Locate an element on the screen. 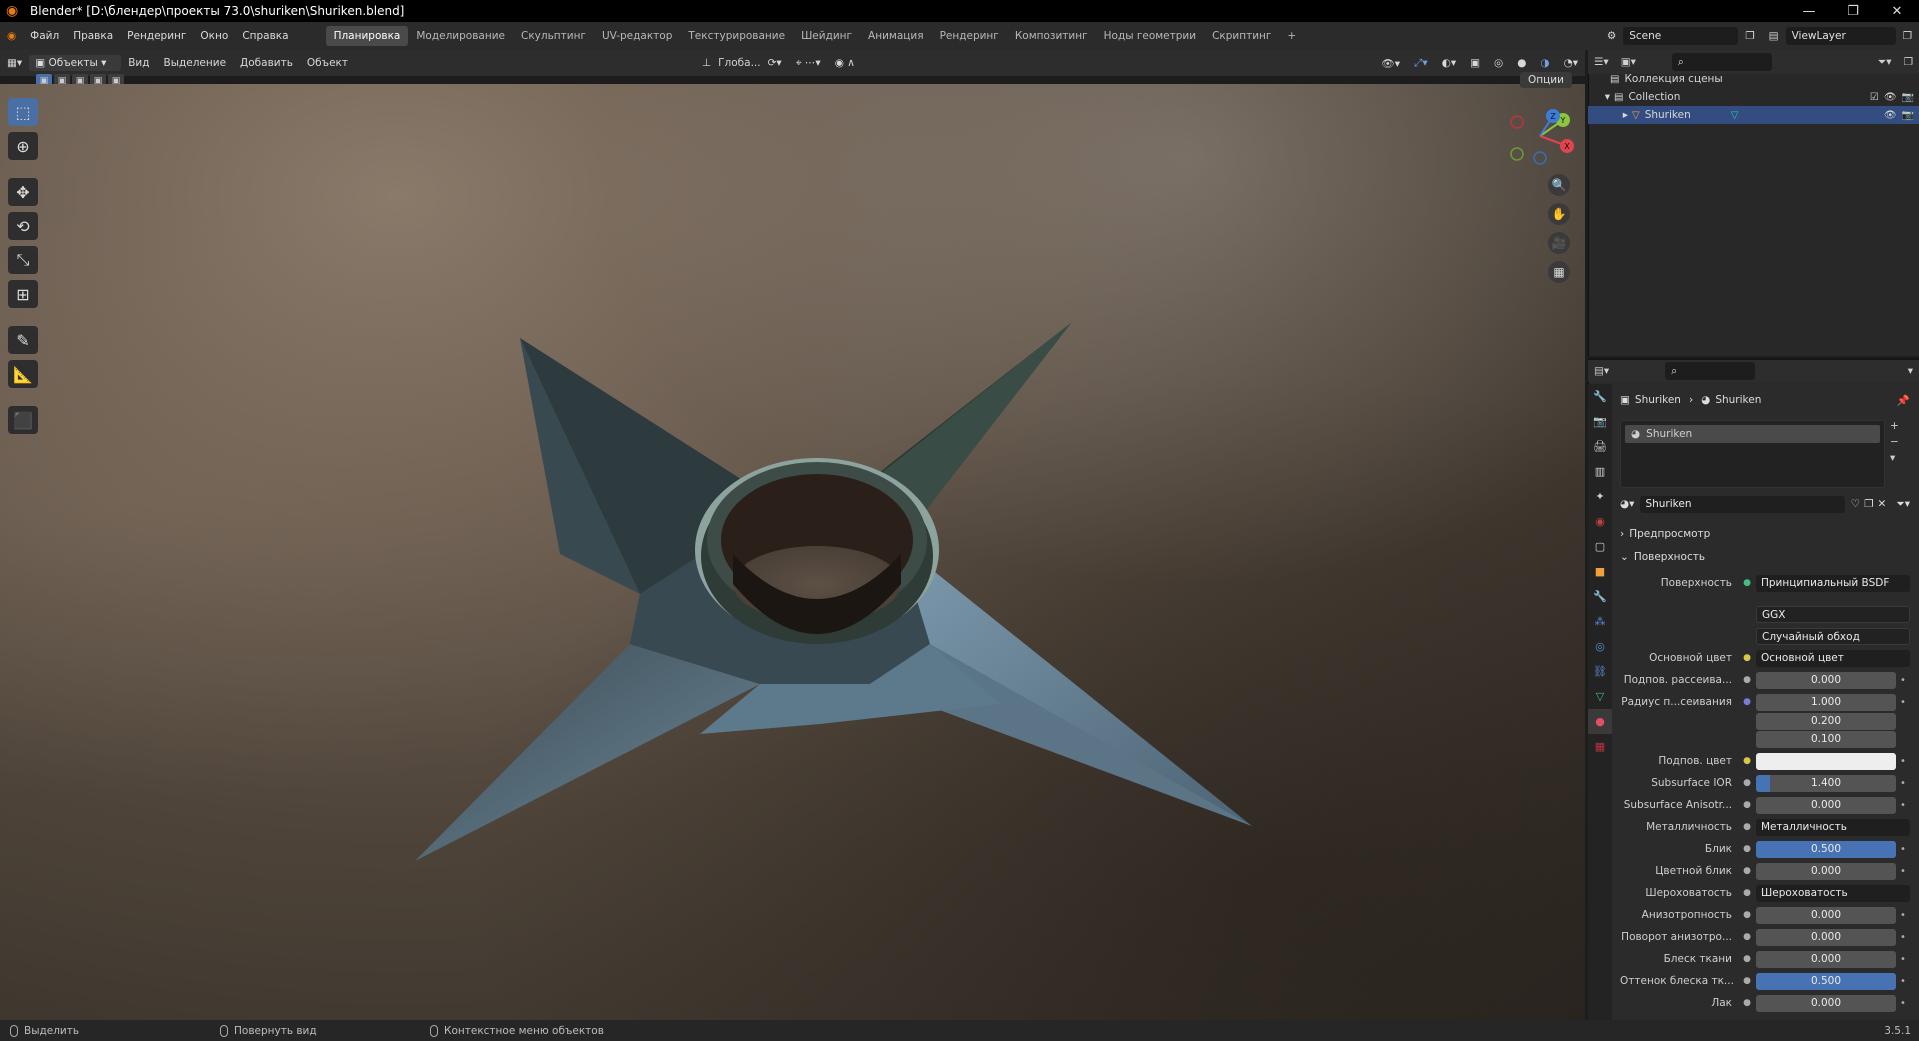  preview-section-header: › Предпросмотр is located at coordinates (1765, 534).